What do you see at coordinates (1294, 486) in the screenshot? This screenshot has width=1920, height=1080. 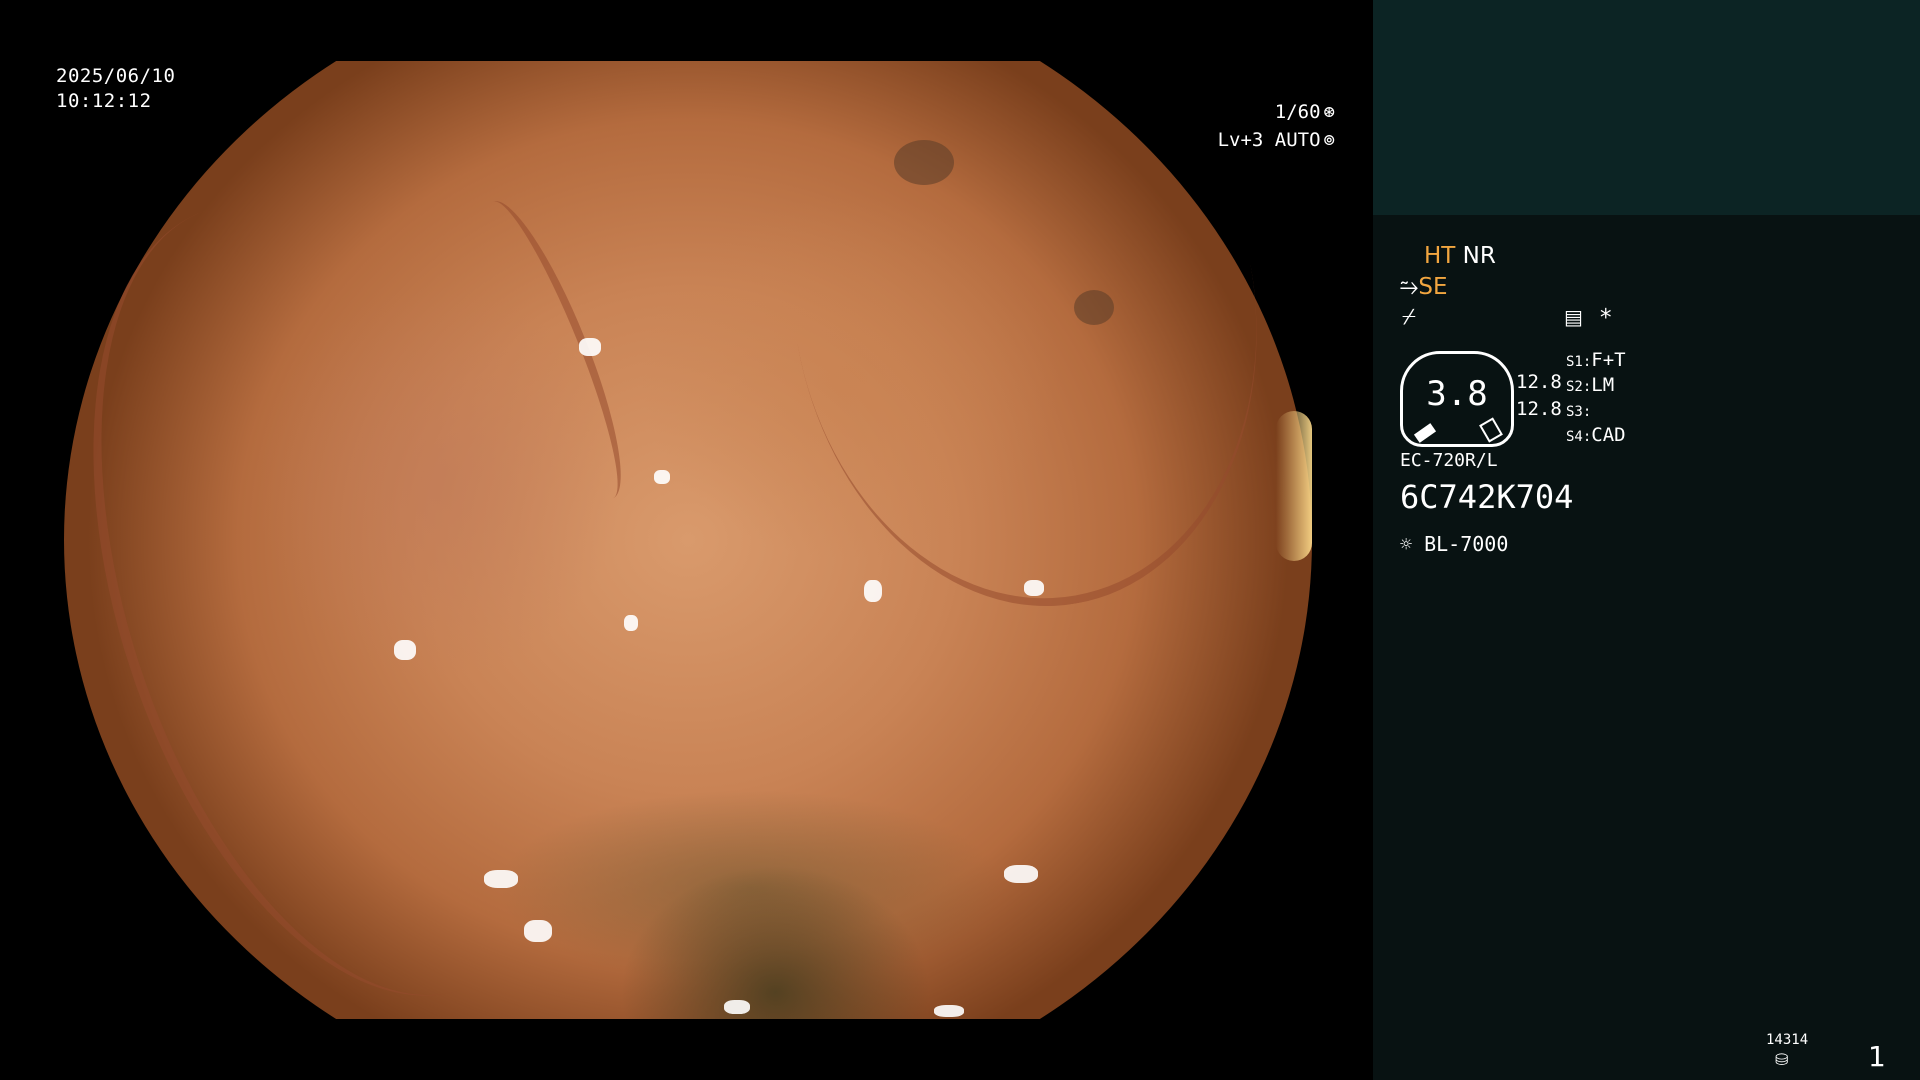 I see `light-flare` at bounding box center [1294, 486].